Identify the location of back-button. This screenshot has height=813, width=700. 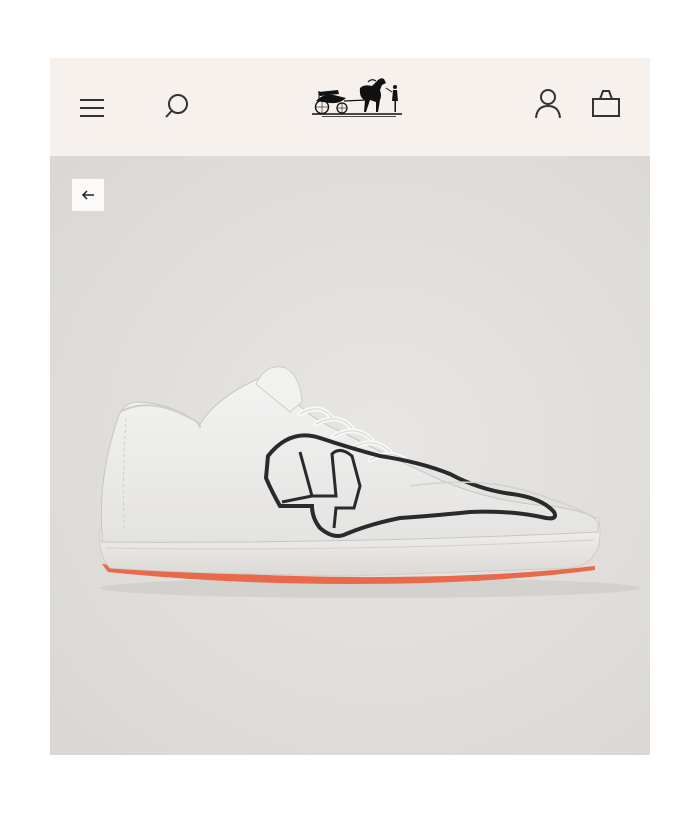
(88, 195).